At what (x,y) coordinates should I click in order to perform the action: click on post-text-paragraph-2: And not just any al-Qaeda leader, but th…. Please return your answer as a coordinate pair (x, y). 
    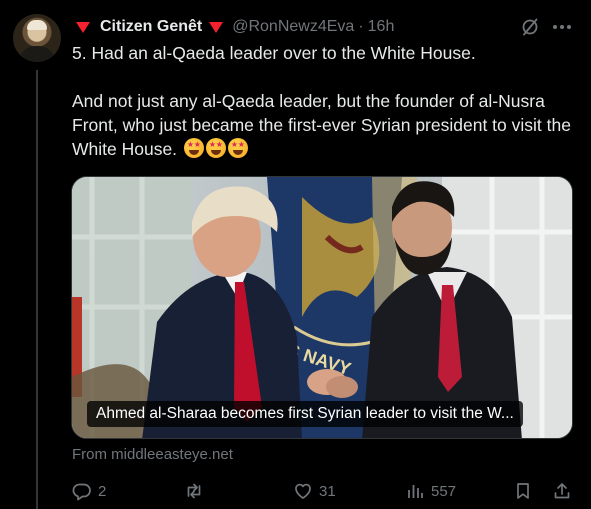
    Looking at the image, I should click on (322, 125).